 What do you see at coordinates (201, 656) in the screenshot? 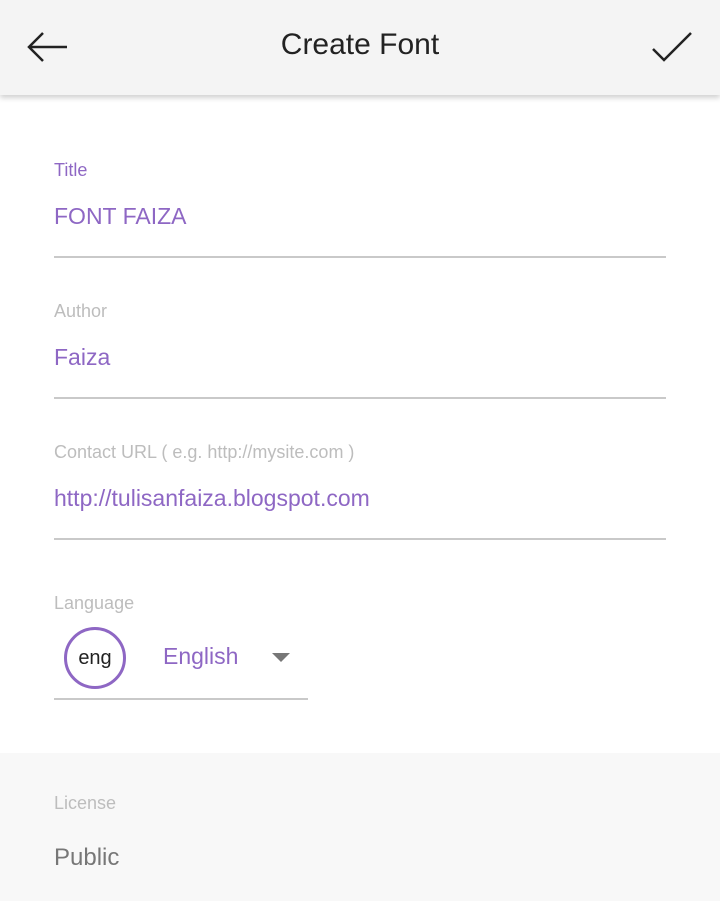
I see `language-name: English` at bounding box center [201, 656].